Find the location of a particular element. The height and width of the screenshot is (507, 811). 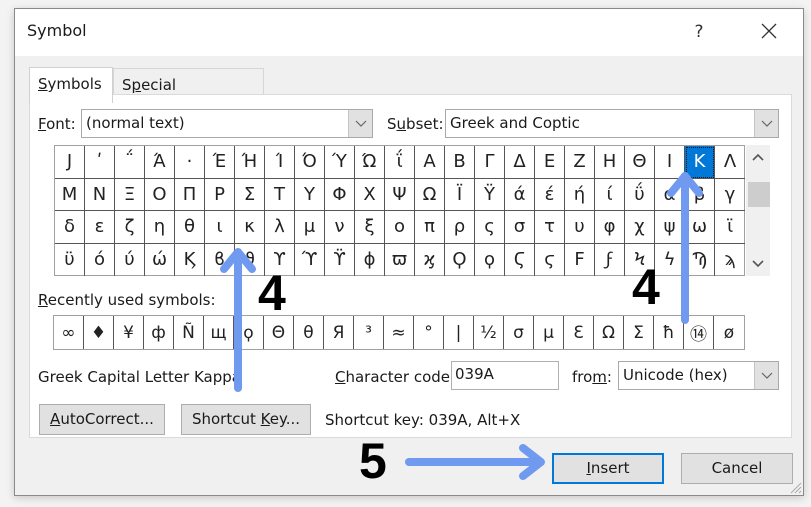

recent-symbol-cell: ° is located at coordinates (429, 332).